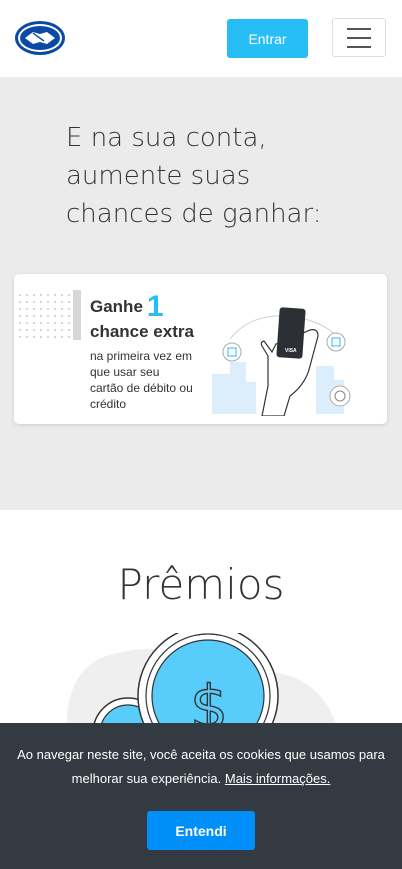  I want to click on promo-headline-text: Ganhe, so click(116, 306).